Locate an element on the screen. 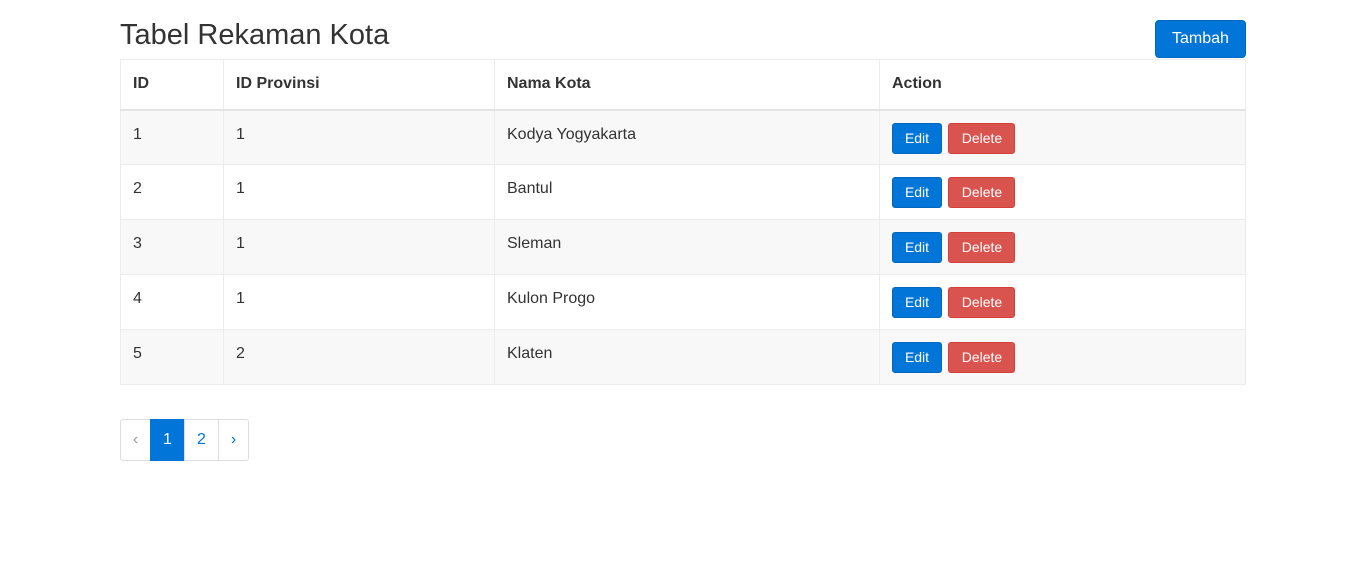 This screenshot has height=575, width=1366. table-header: ID ID Provinsi Nama Kota Action is located at coordinates (683, 85).